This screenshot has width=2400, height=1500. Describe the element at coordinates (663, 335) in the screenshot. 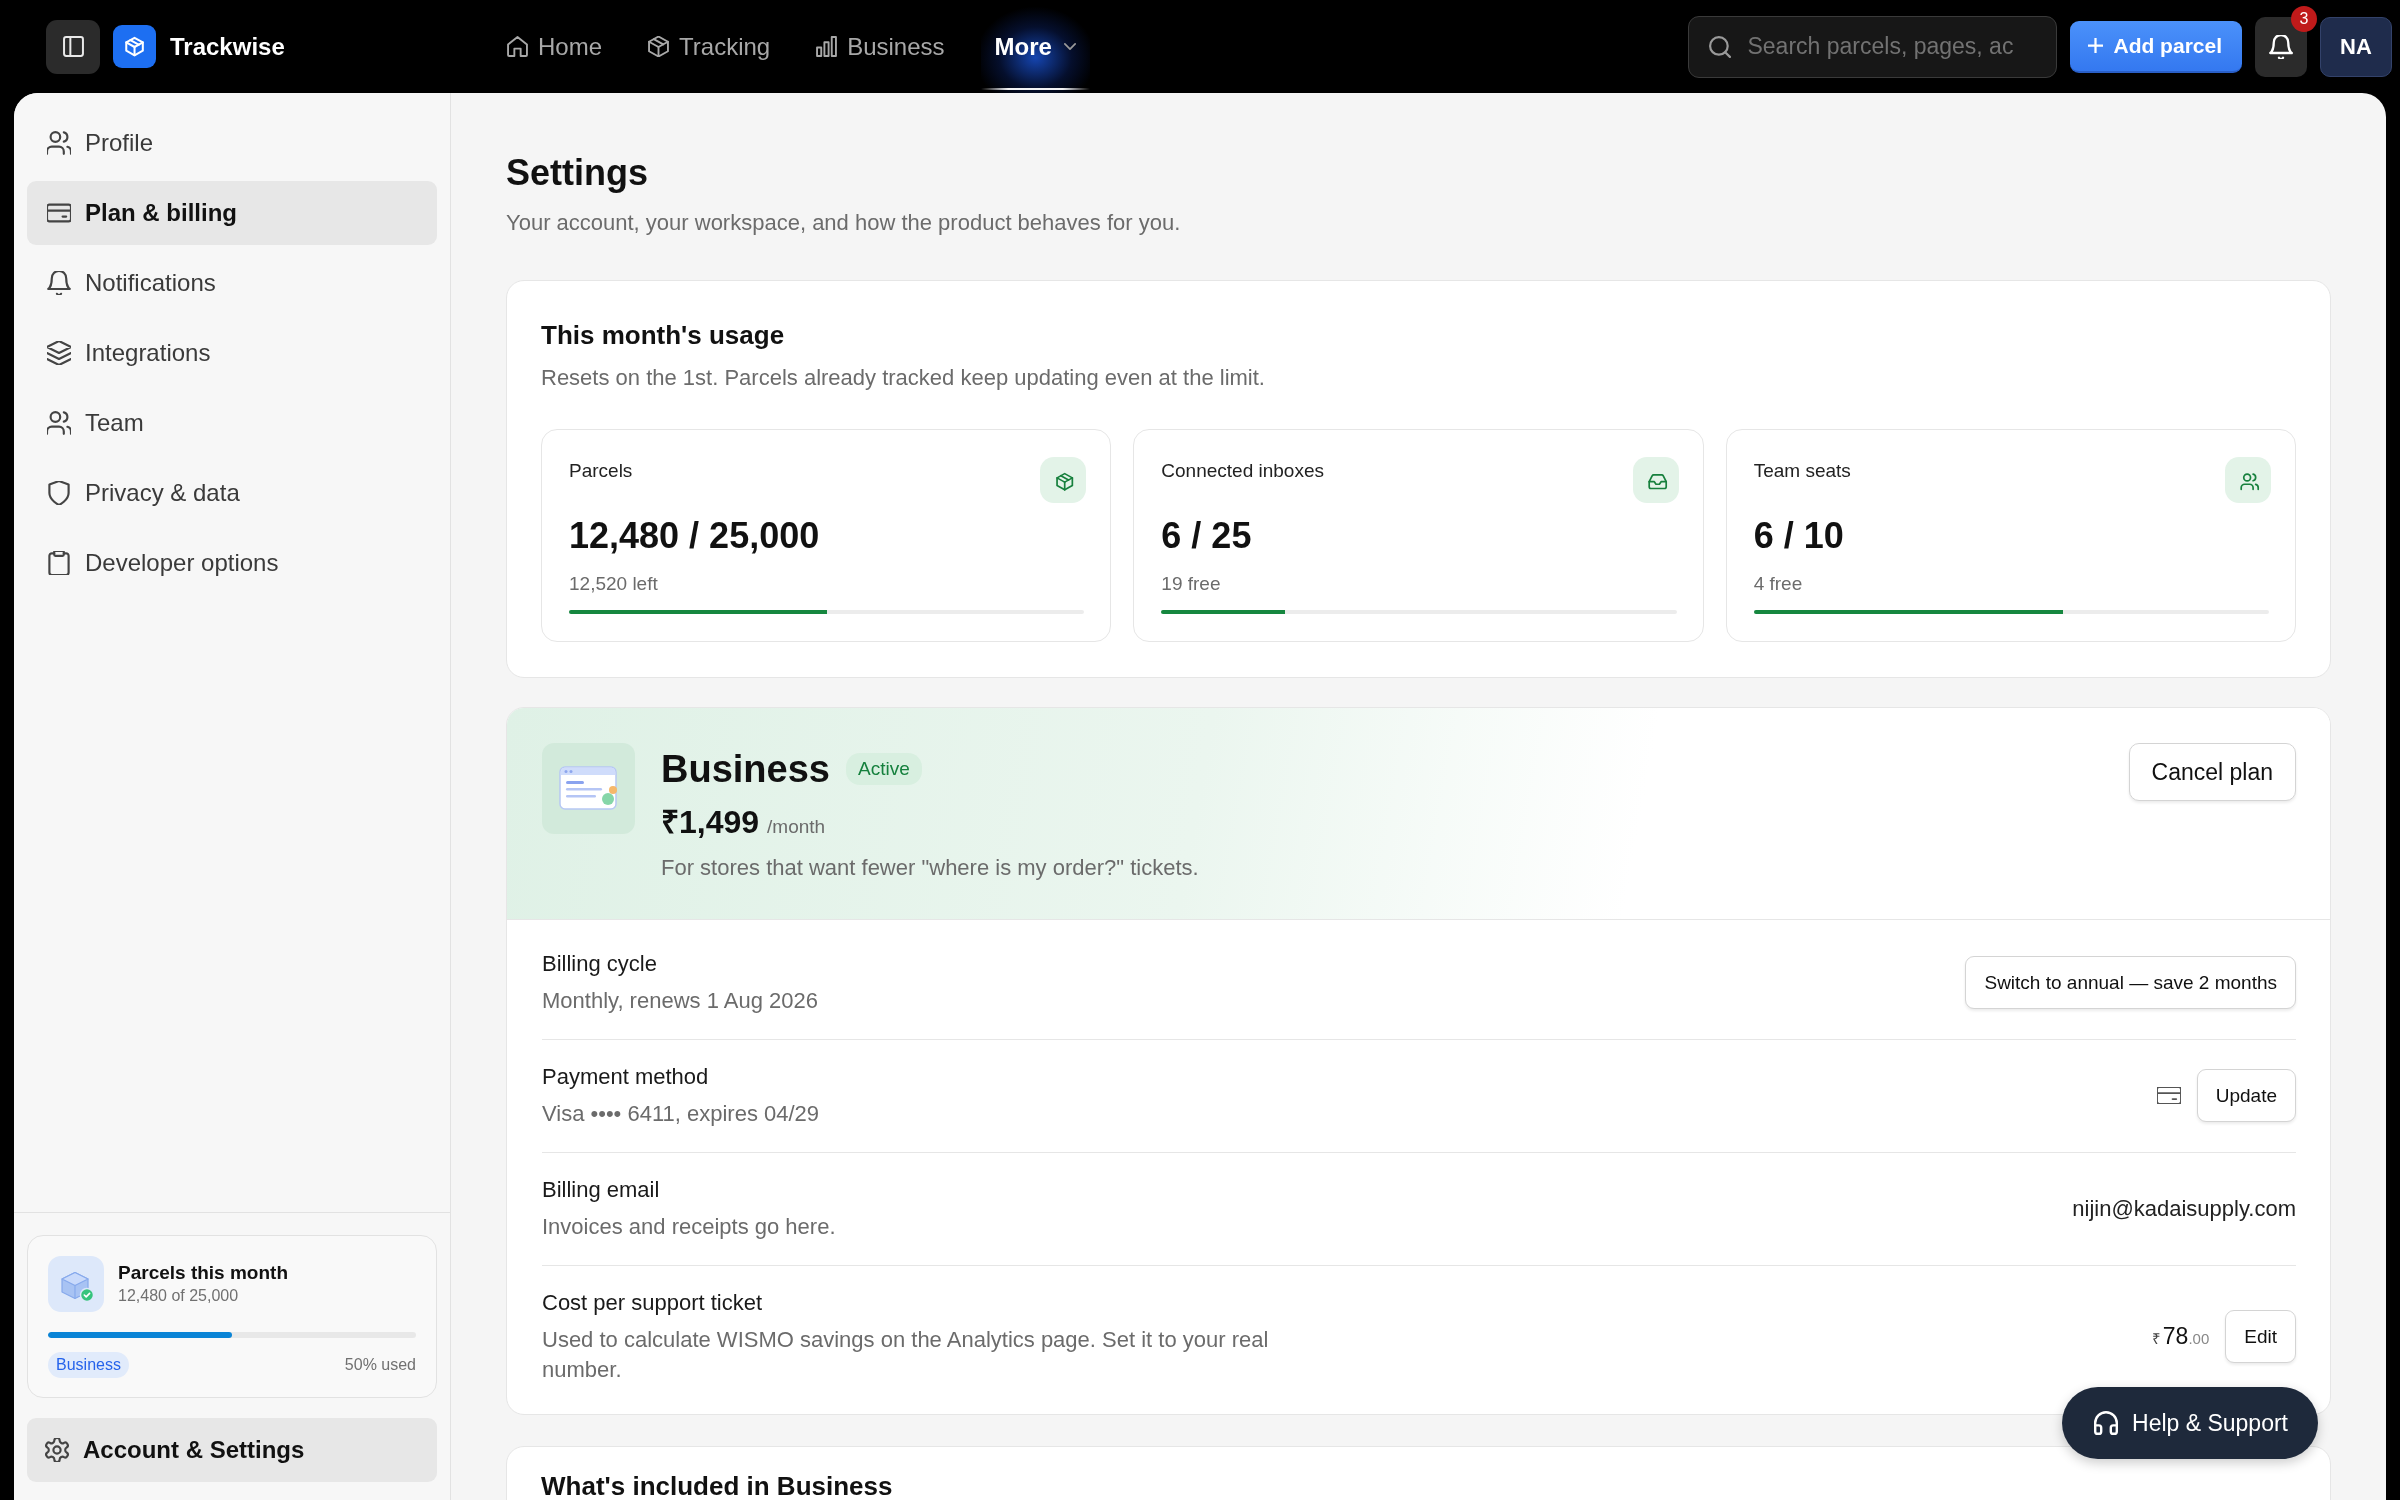

I see `section-title: This month's usage` at that location.